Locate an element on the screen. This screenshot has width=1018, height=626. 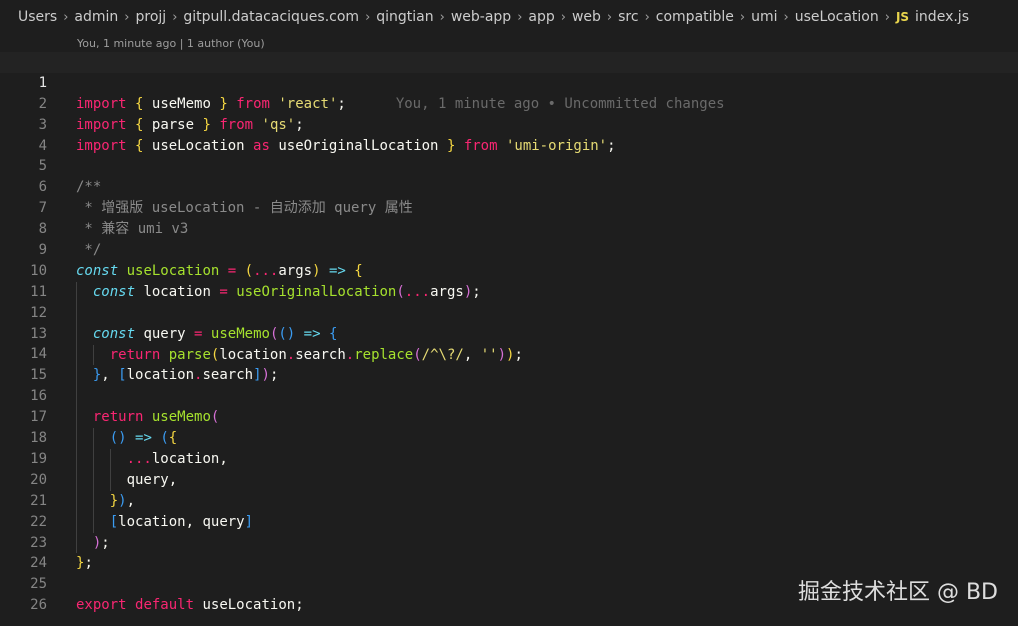
breadcrumb-item: admin is located at coordinates (96, 17).